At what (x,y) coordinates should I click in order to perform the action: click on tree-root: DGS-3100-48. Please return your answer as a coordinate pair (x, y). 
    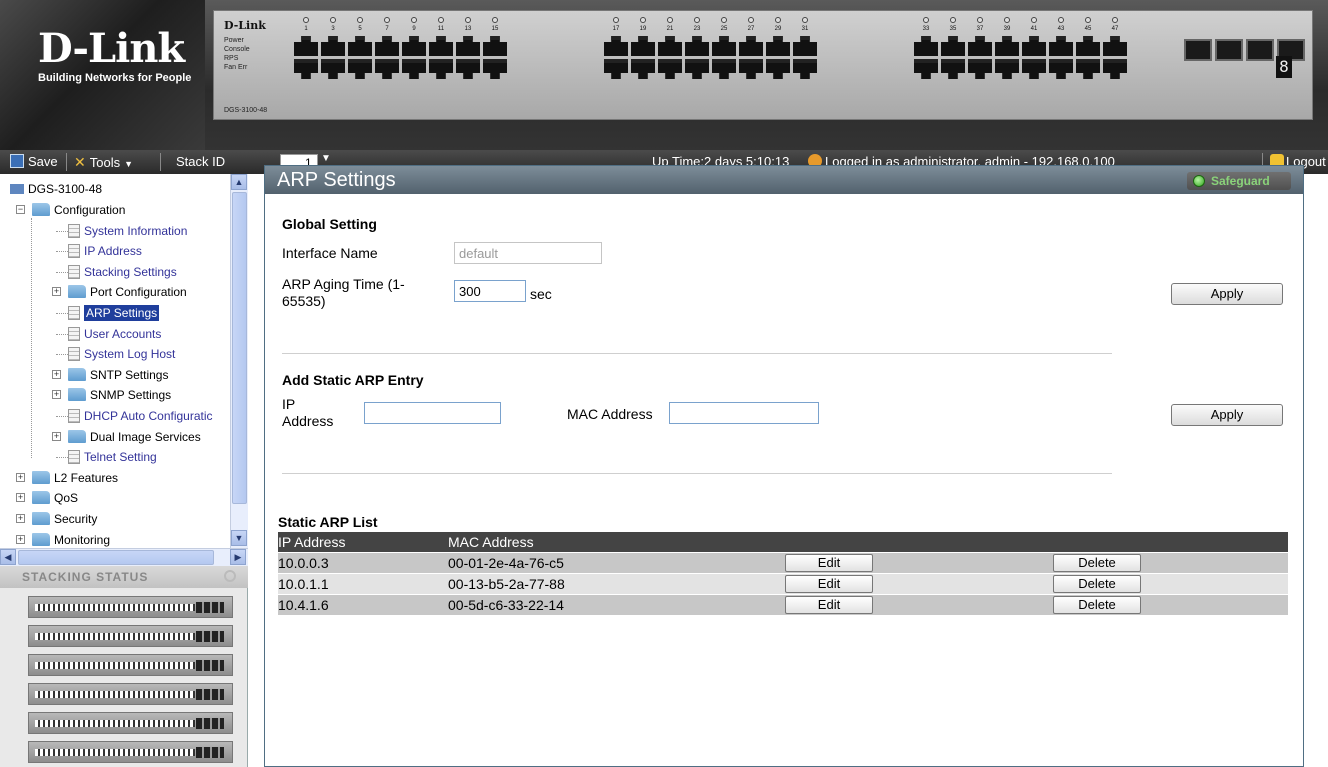
    Looking at the image, I should click on (56, 189).